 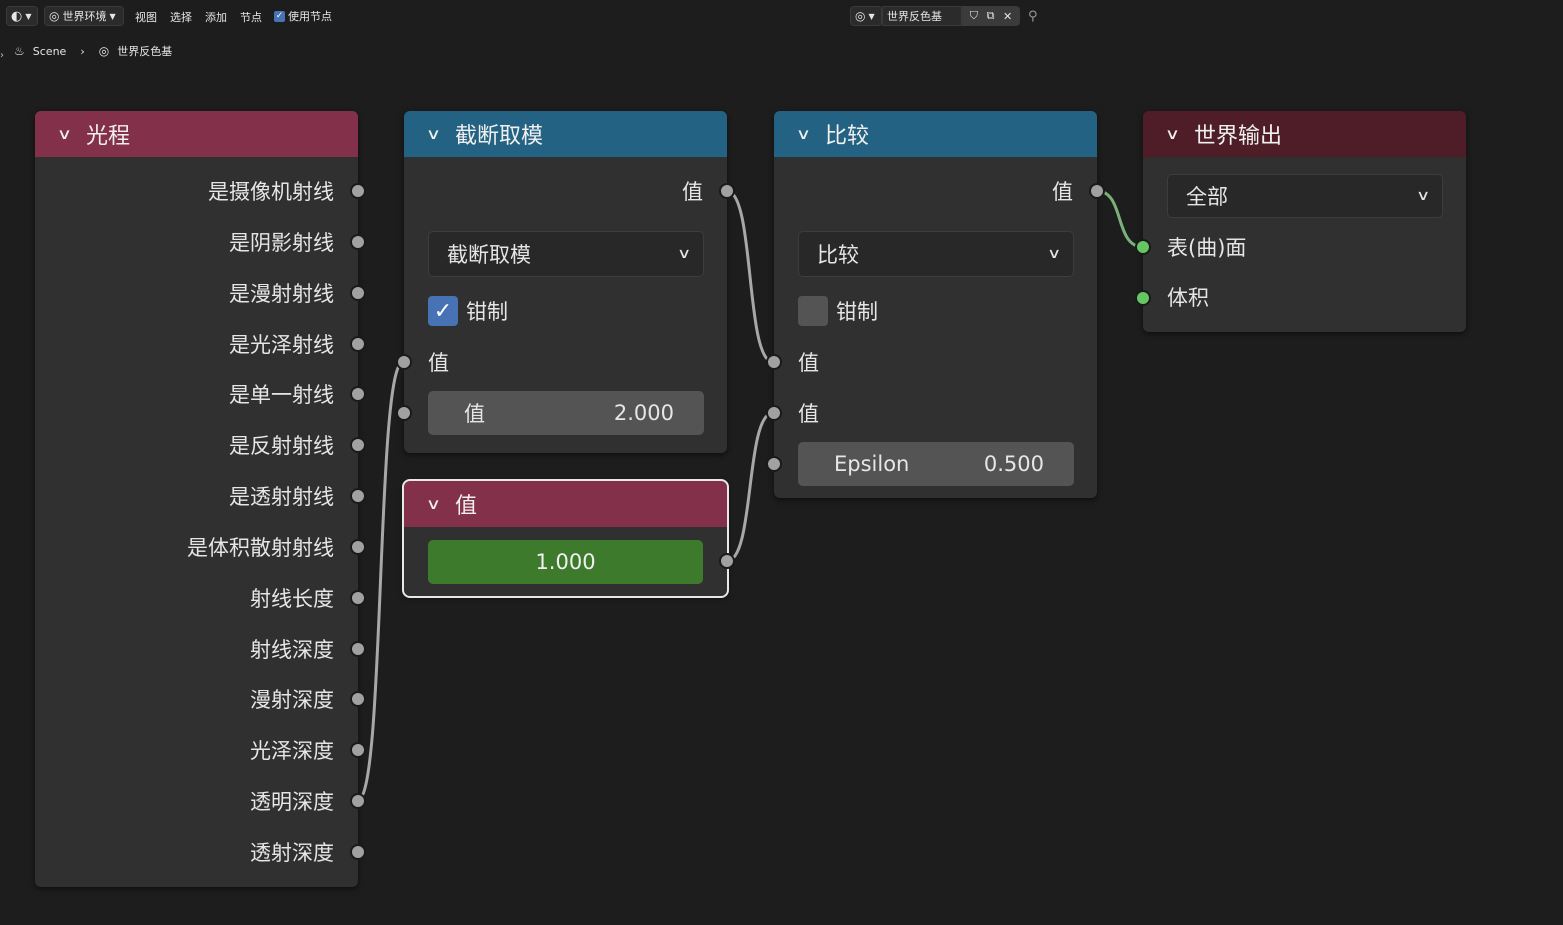 I want to click on node-value: ∨ 值 1.000, so click(x=565, y=538).